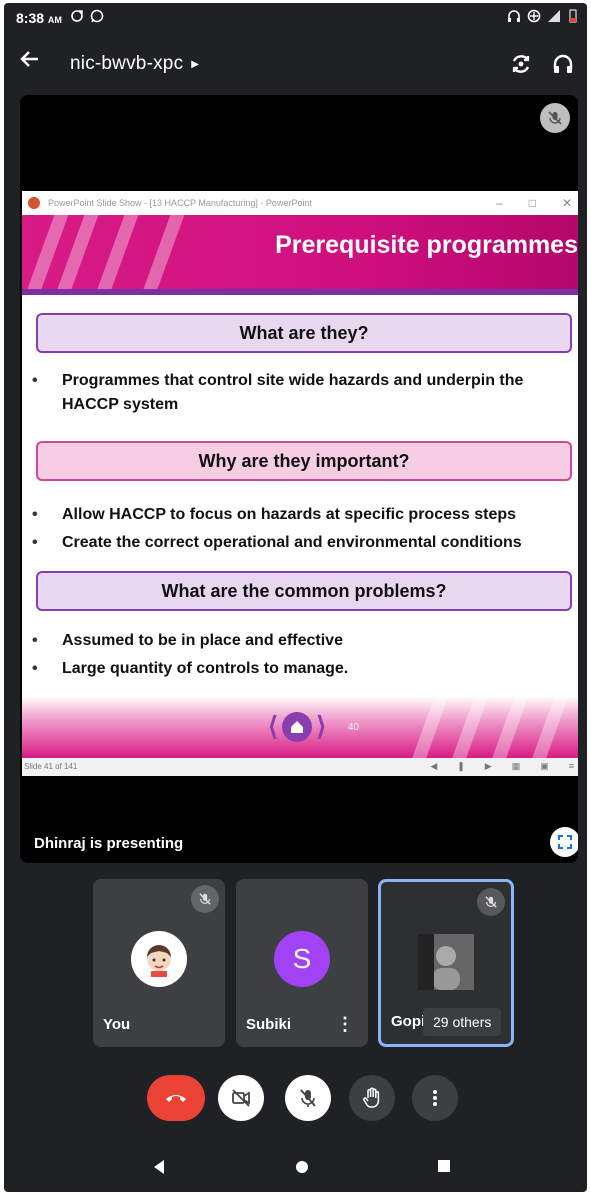  I want to click on videocam-off-icon, so click(241, 1098).